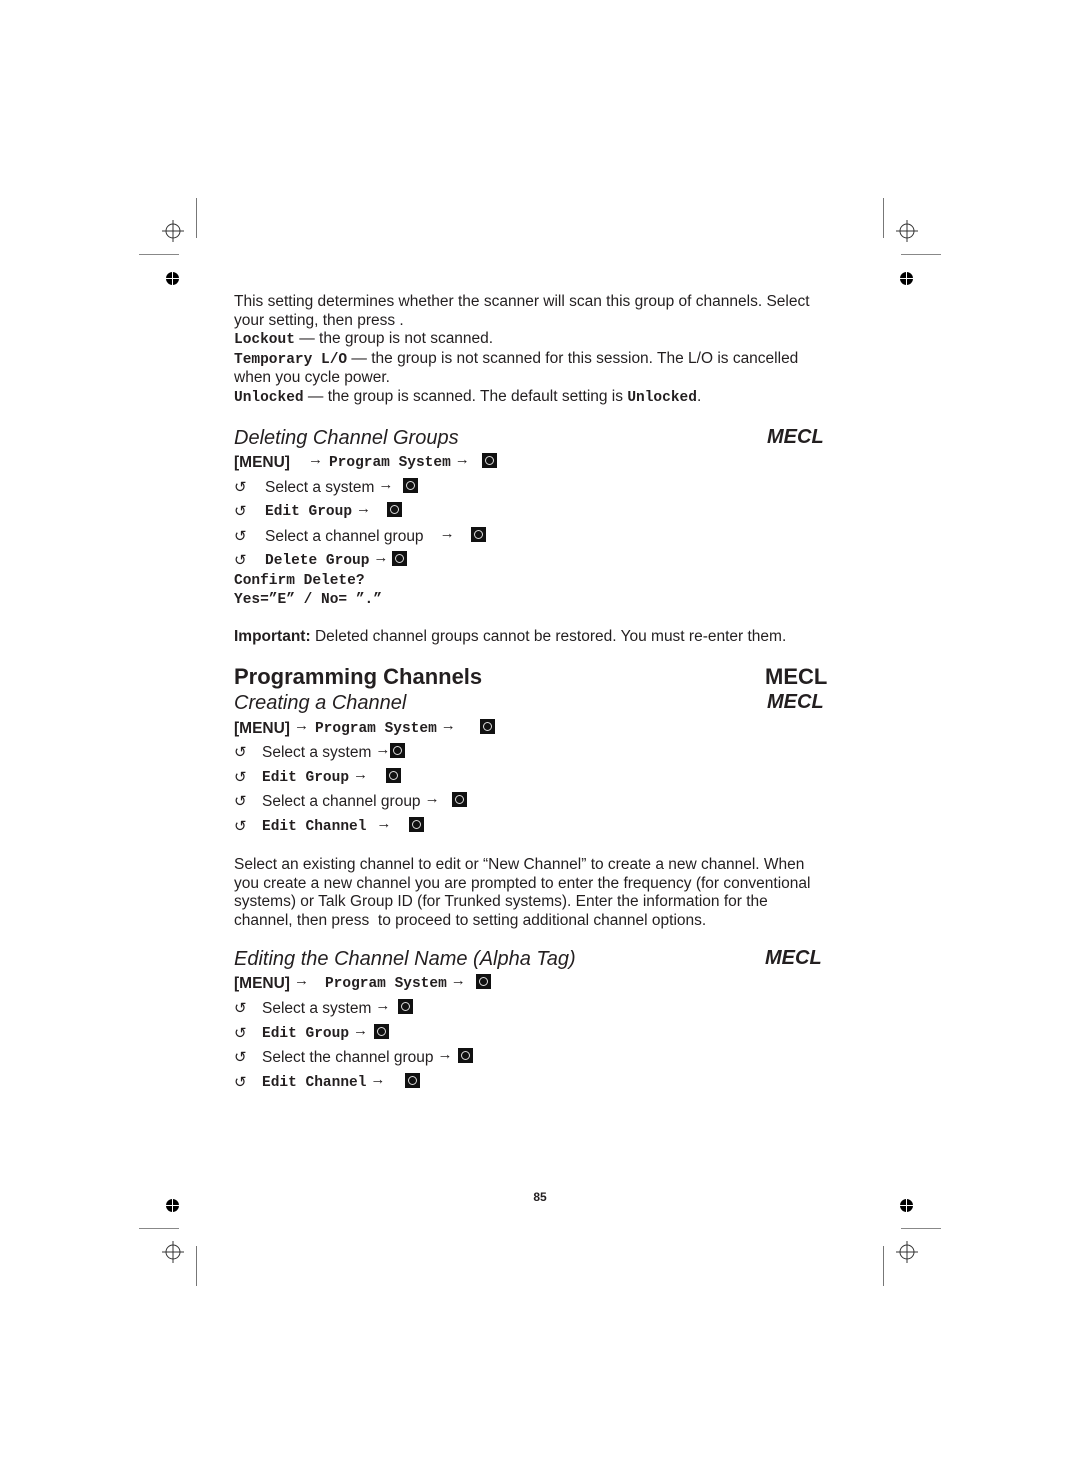  I want to click on section-title-deleting: Deleting Channel Groups, so click(346, 438).